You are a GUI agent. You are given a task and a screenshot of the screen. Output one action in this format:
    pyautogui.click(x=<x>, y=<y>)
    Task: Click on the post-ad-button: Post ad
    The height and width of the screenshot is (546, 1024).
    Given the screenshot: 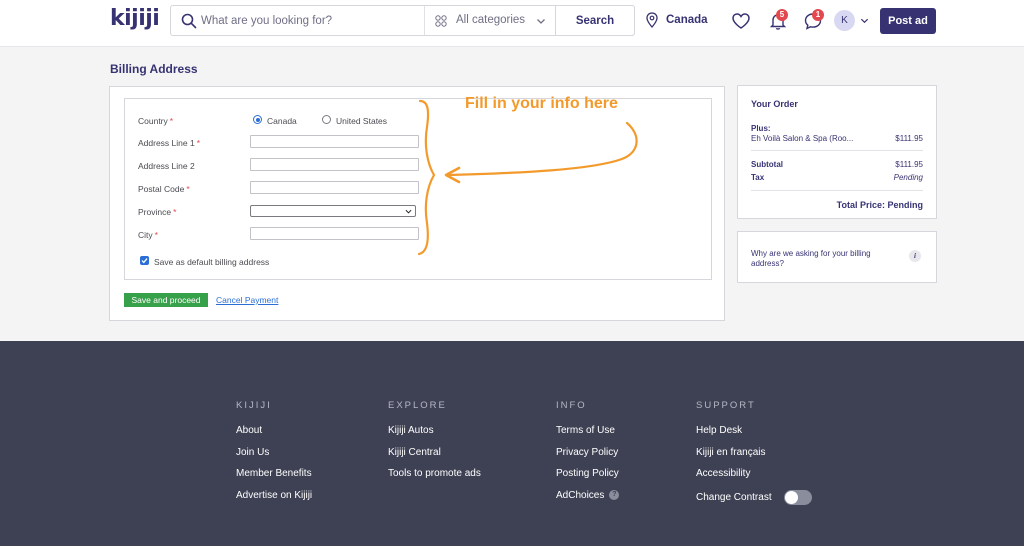 What is the action you would take?
    pyautogui.click(x=908, y=21)
    